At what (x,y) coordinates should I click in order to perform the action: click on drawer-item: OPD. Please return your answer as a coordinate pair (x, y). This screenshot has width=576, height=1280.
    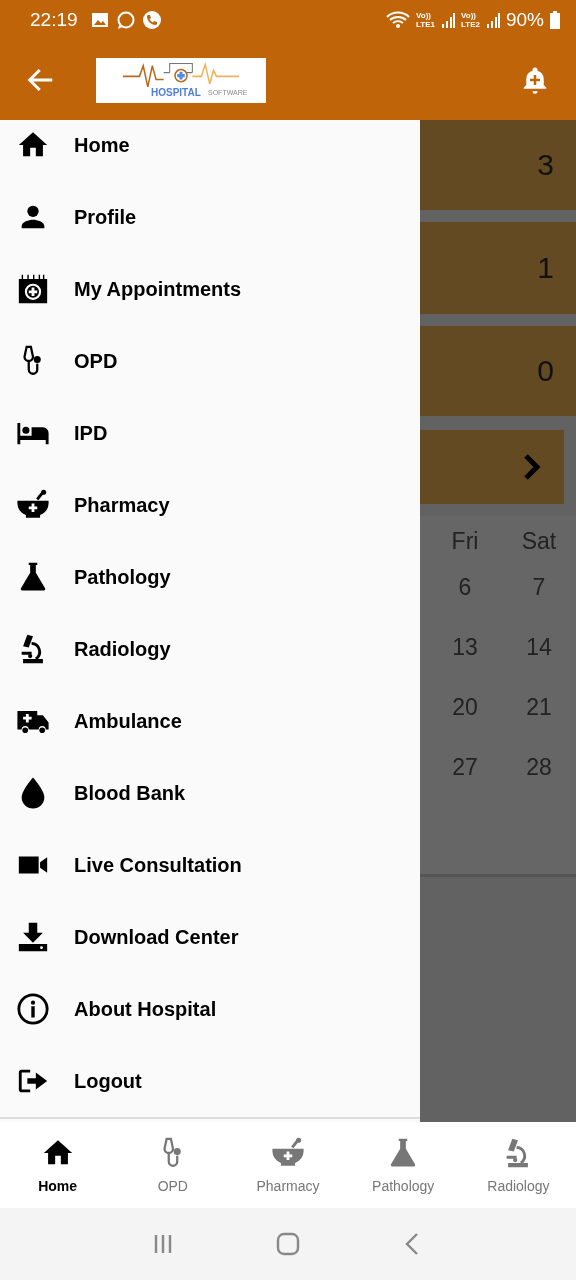
    Looking at the image, I should click on (210, 361).